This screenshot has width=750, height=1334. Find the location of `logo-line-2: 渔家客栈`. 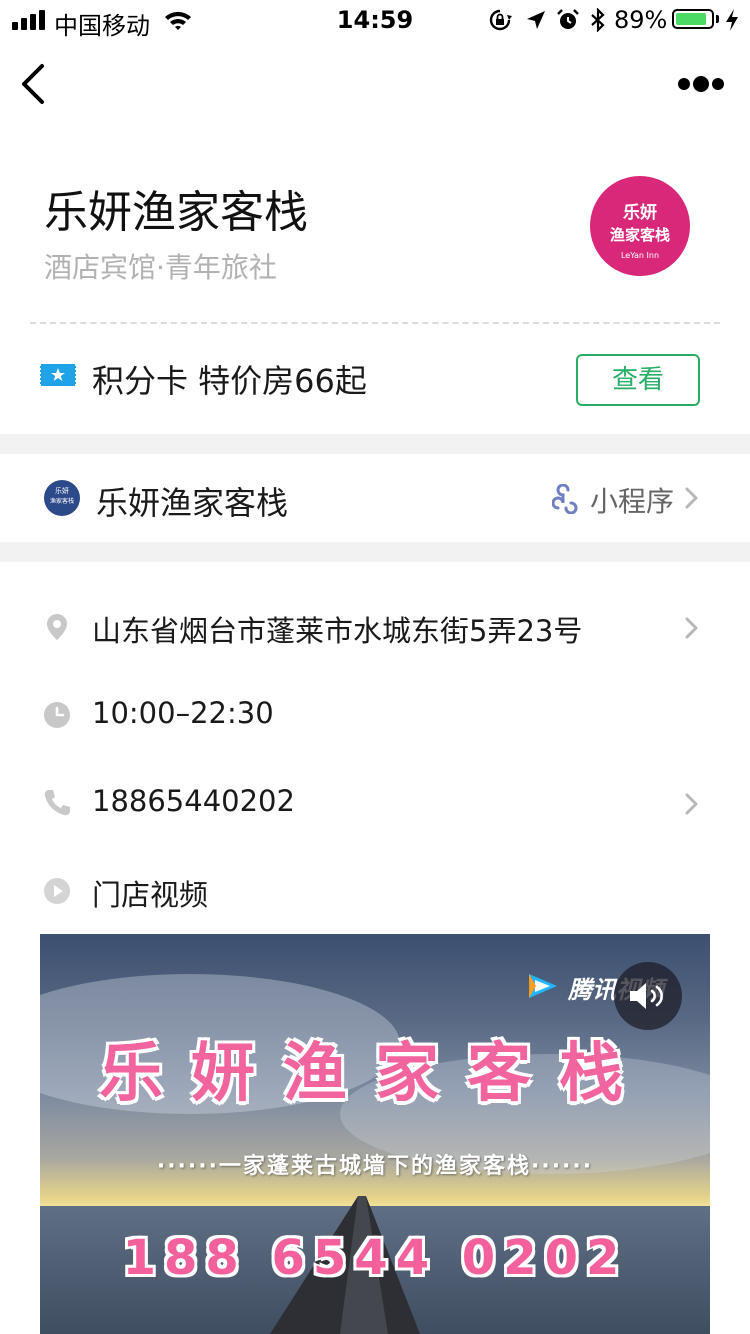

logo-line-2: 渔家客栈 is located at coordinates (639, 235).